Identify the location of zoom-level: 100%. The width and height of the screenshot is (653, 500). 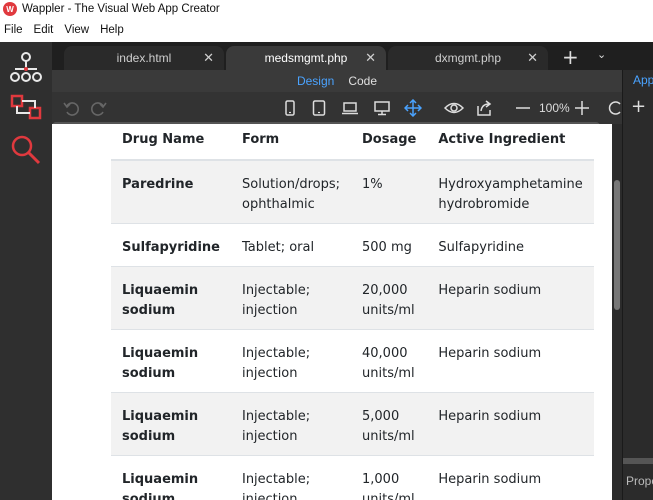
(554, 108).